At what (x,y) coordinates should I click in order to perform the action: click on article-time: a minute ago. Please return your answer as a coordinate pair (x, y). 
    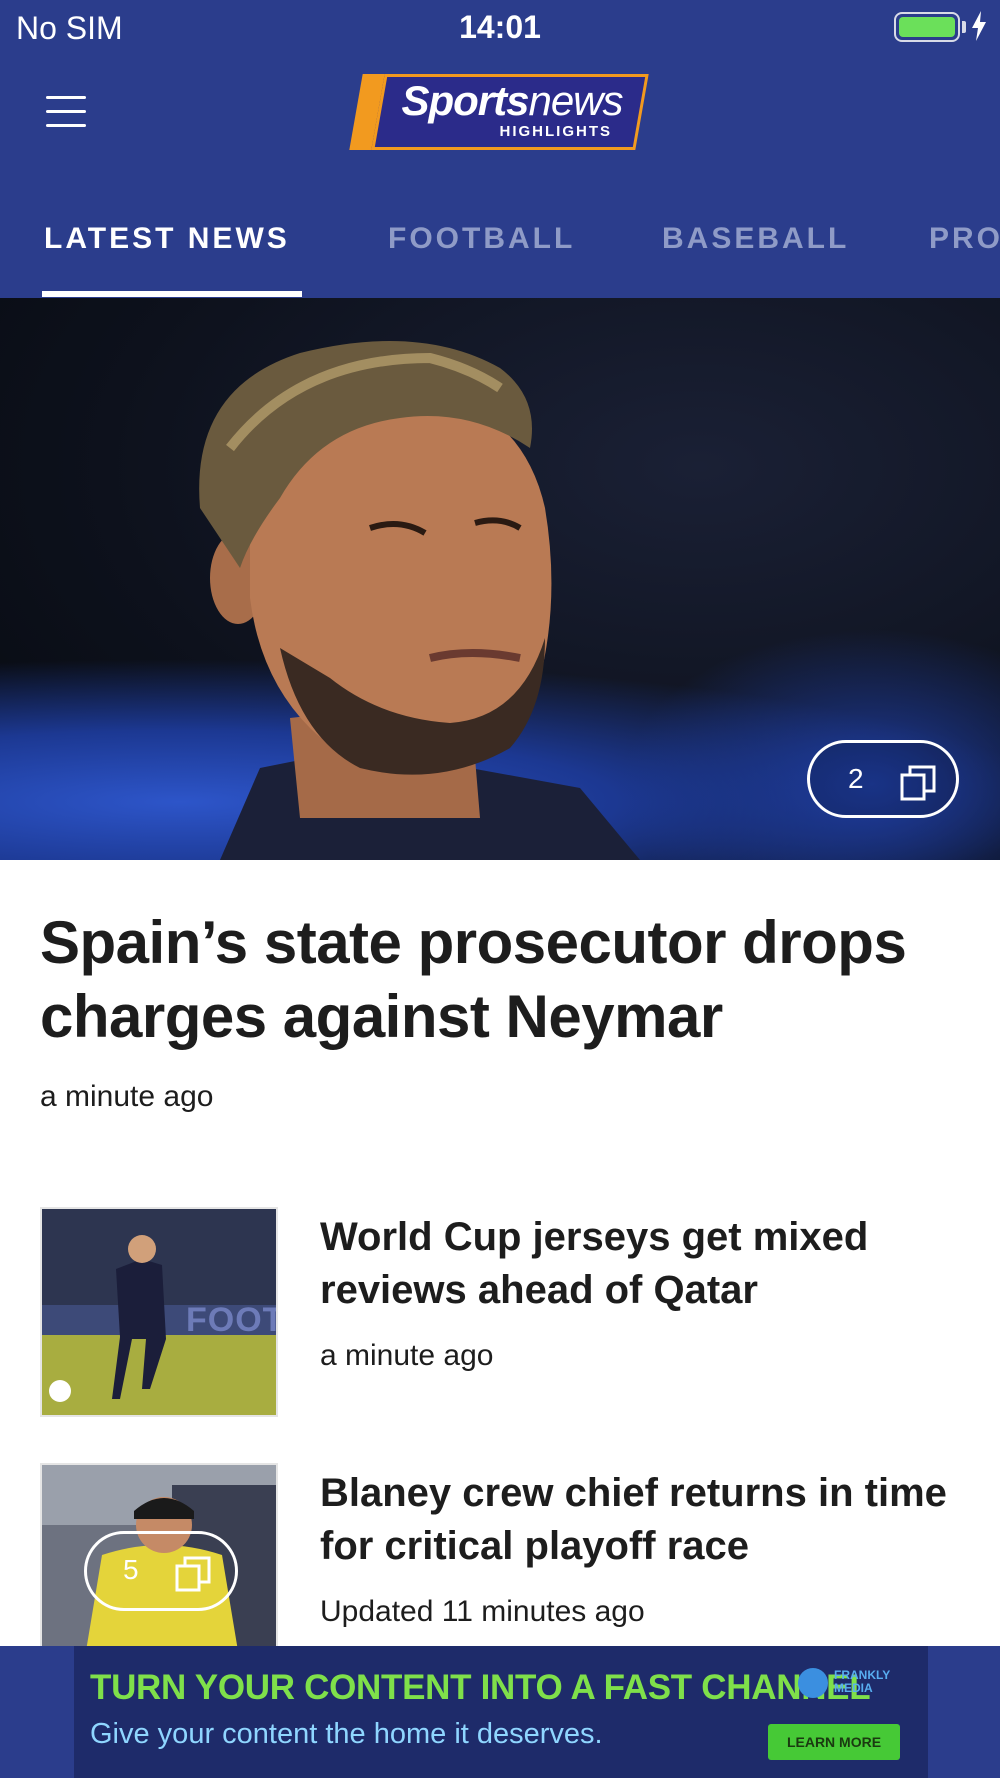
    Looking at the image, I should click on (407, 1355).